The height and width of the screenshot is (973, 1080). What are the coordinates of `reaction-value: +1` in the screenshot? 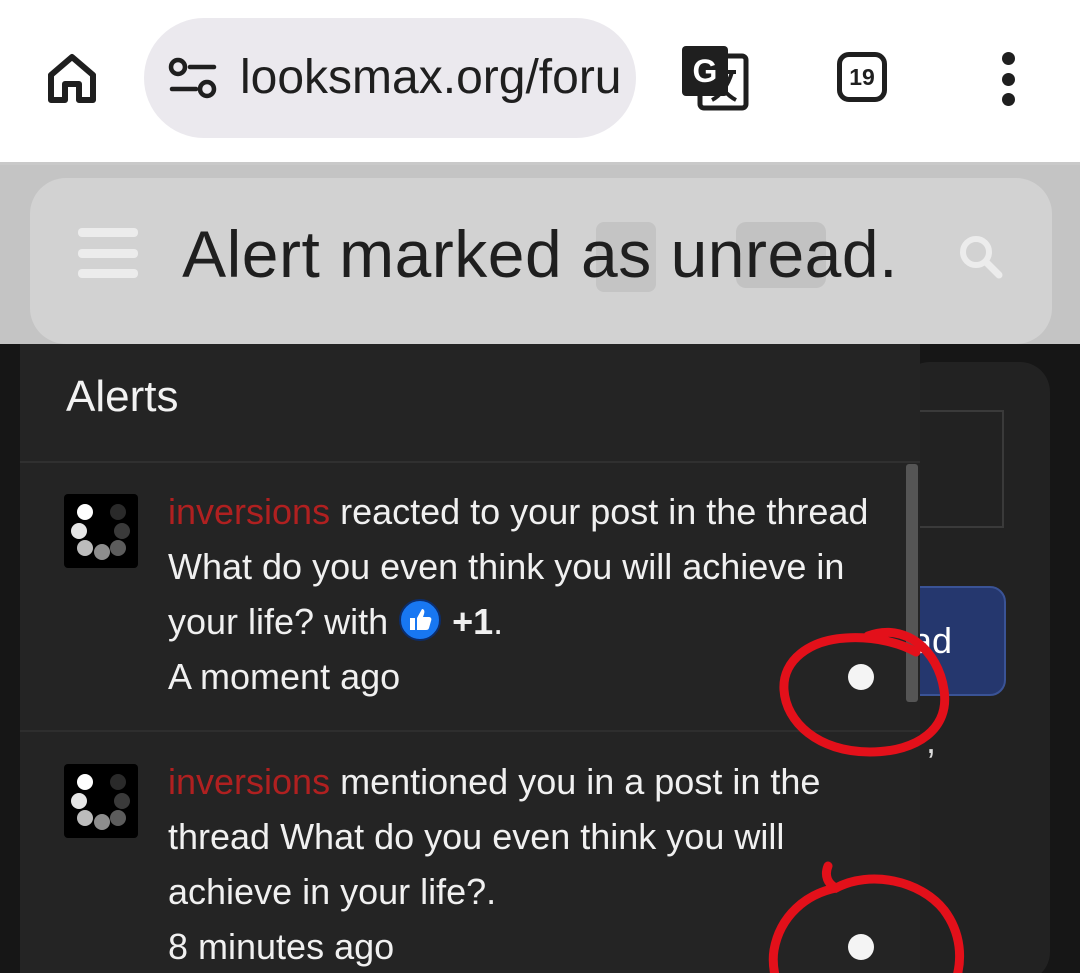 It's located at (473, 621).